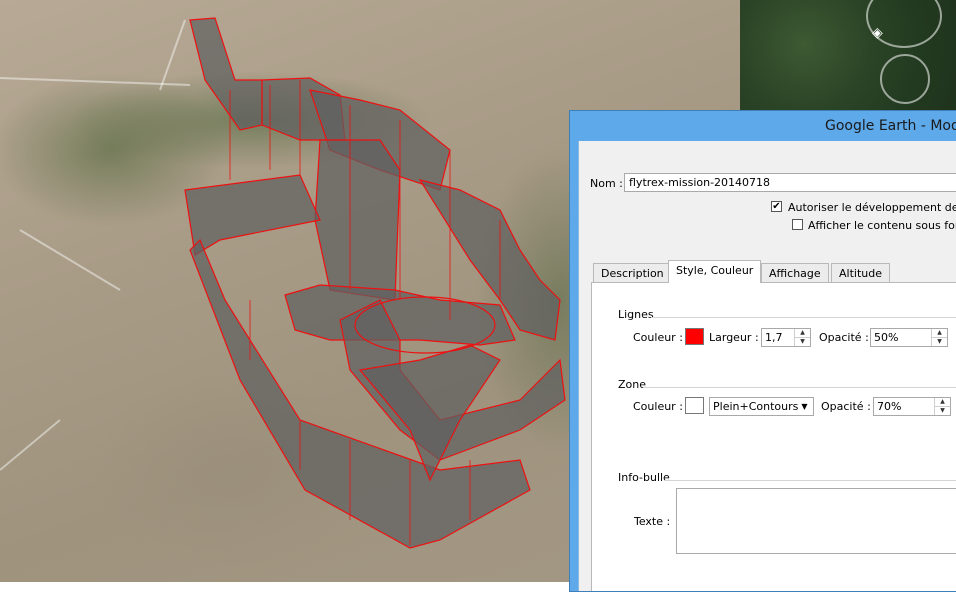  I want to click on name-label: Nom :, so click(606, 183).